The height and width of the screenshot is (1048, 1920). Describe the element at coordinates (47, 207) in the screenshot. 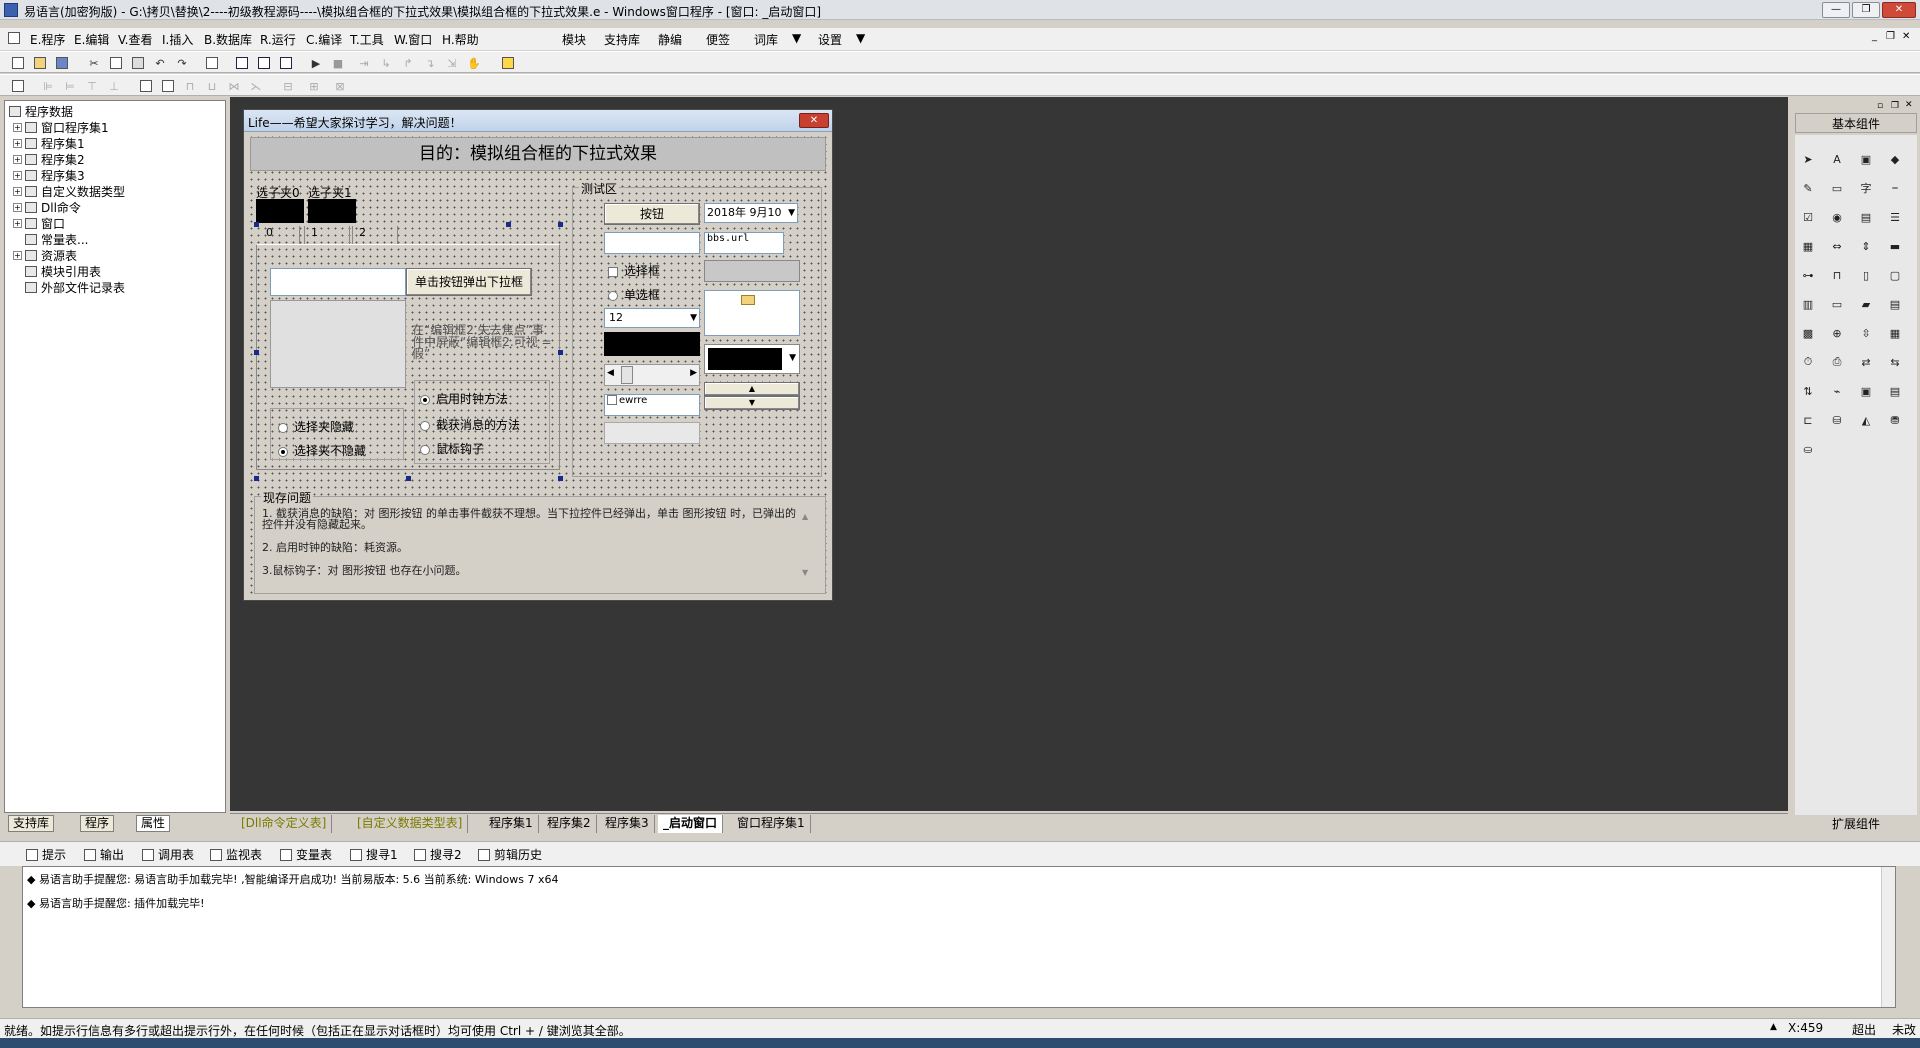

I see `tree-item-dll-commands: + Dll命令` at that location.